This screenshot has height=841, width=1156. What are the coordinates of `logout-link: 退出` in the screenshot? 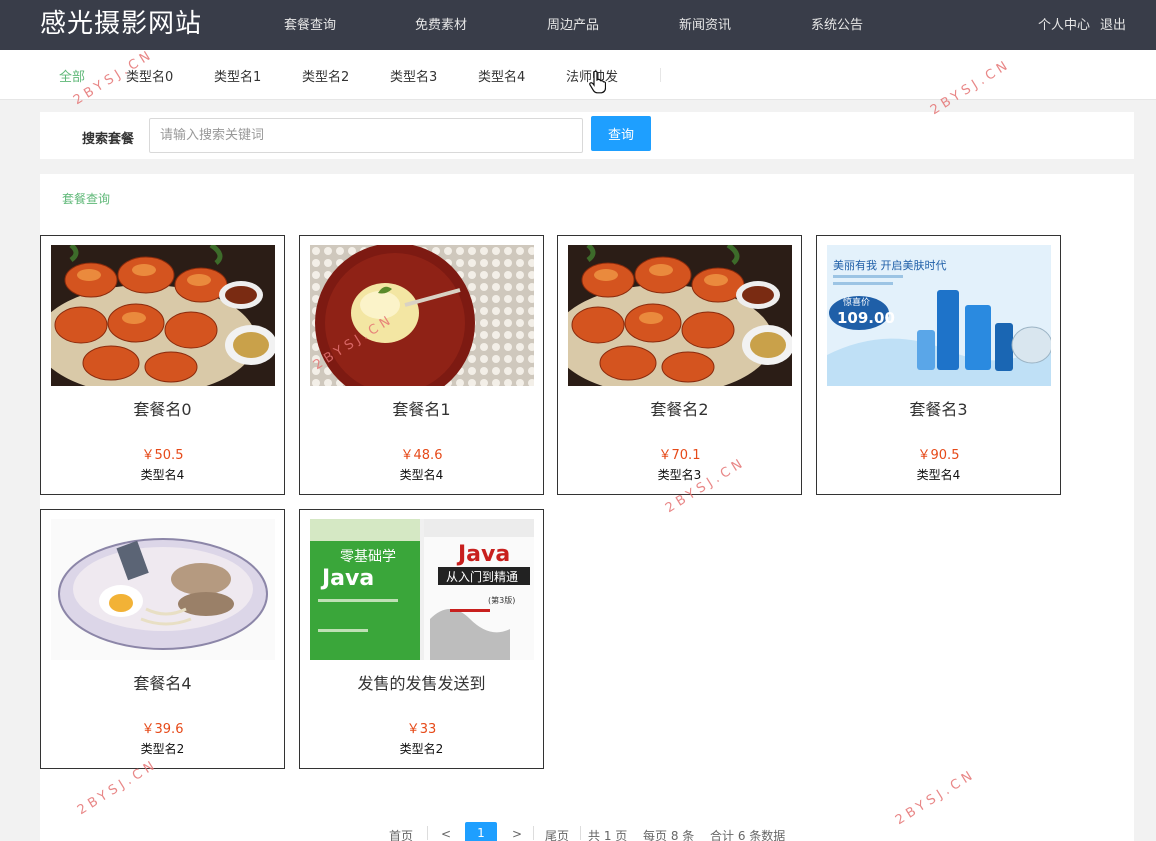 It's located at (1113, 23).